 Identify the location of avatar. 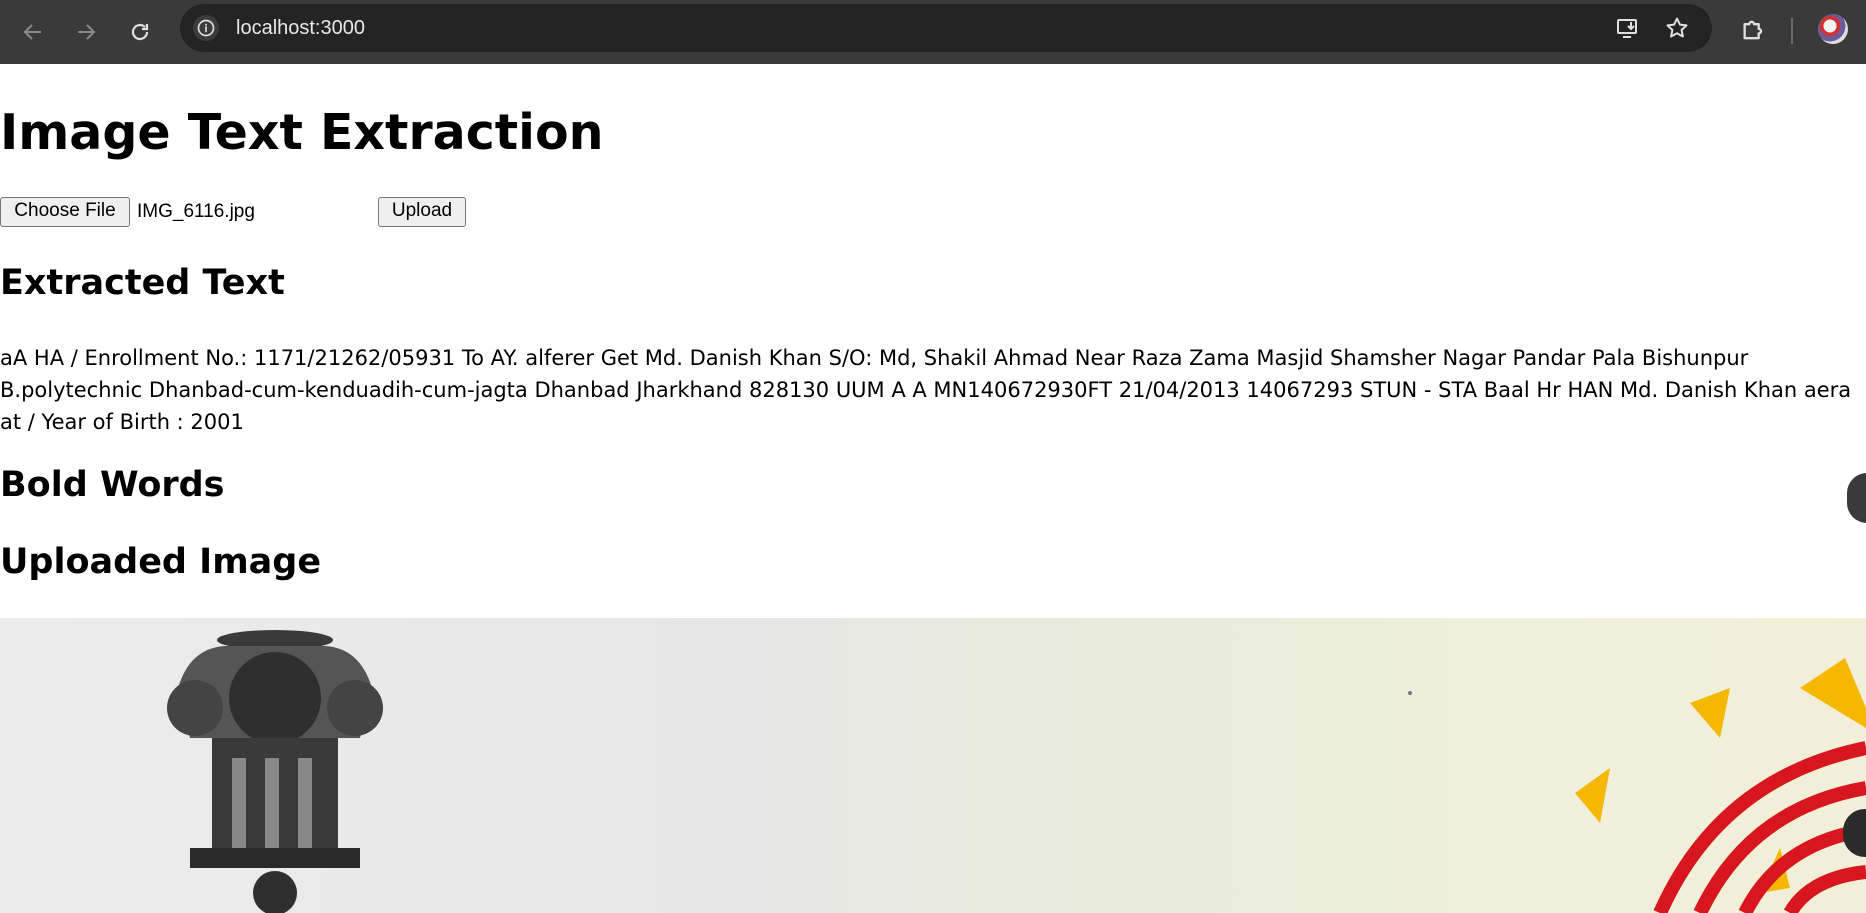
(1833, 29).